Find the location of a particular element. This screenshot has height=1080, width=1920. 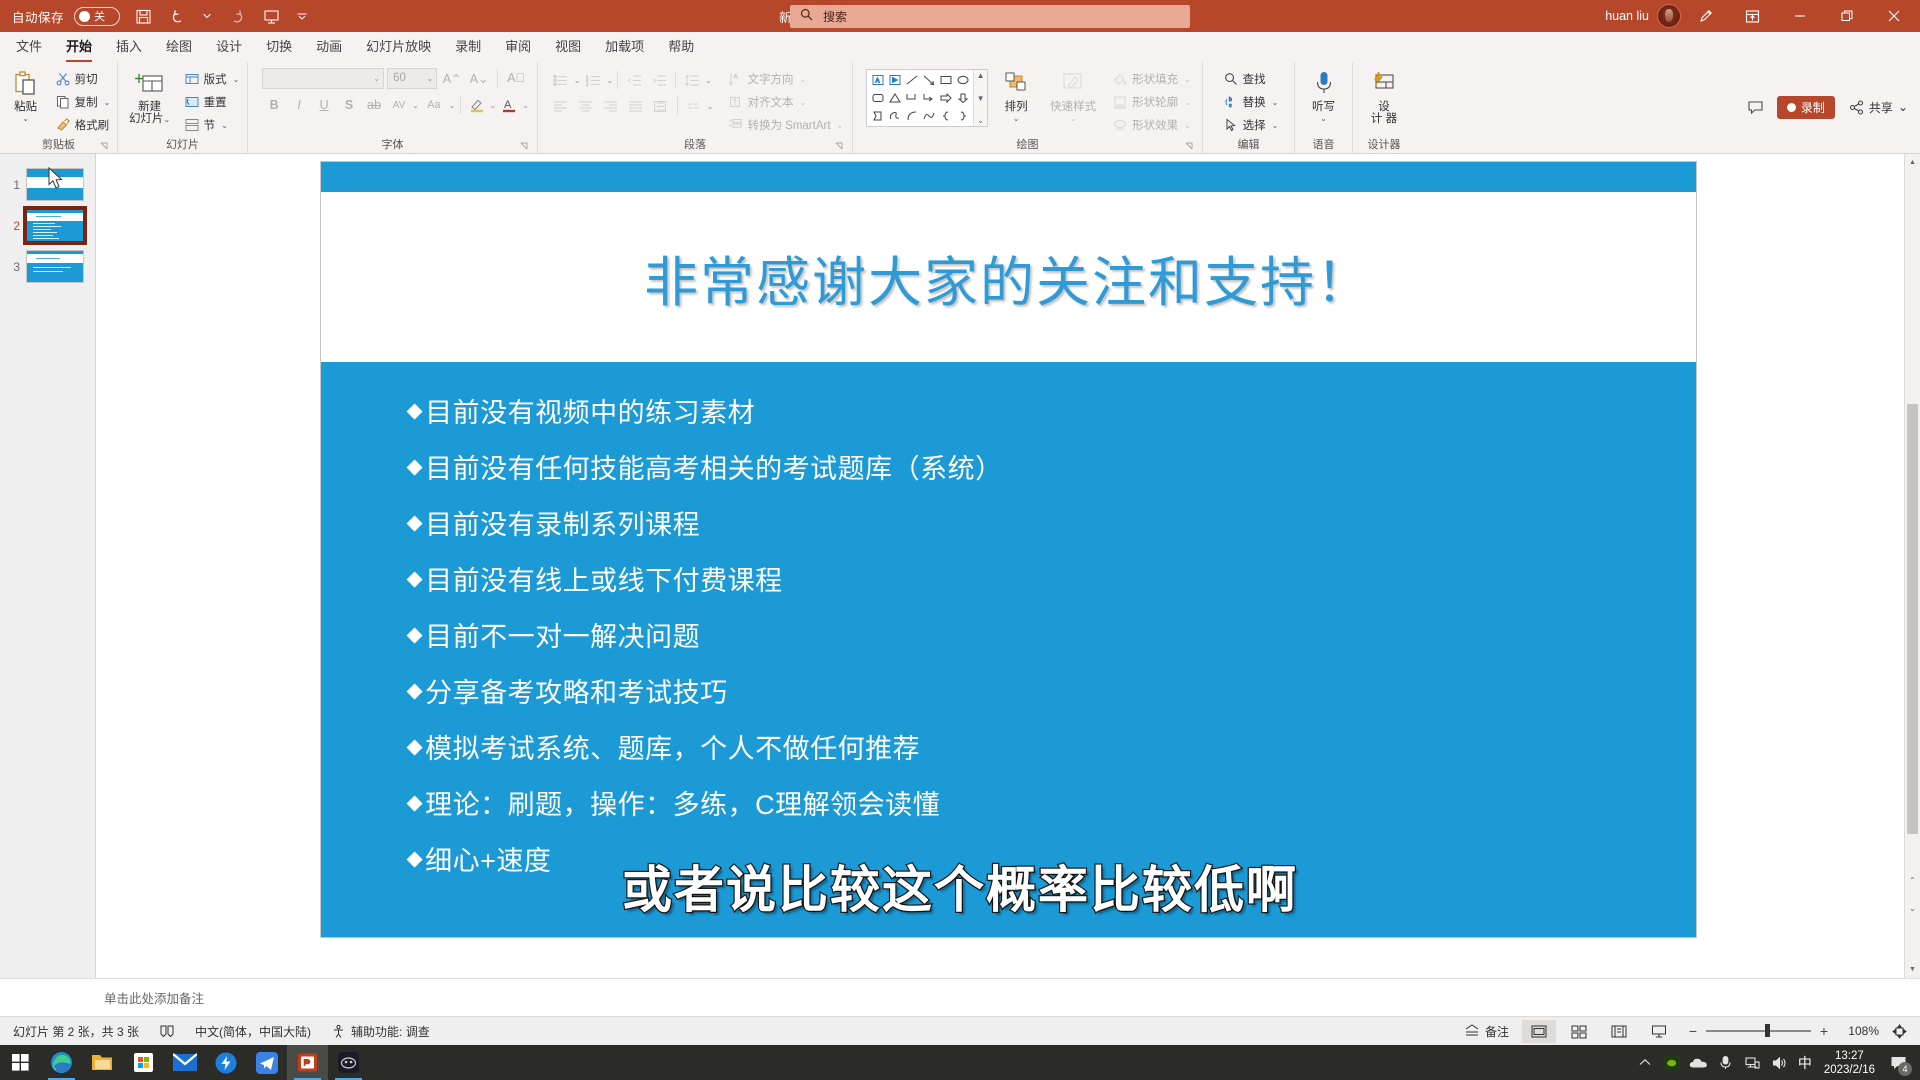

tab-review: 审阅 is located at coordinates (518, 48).